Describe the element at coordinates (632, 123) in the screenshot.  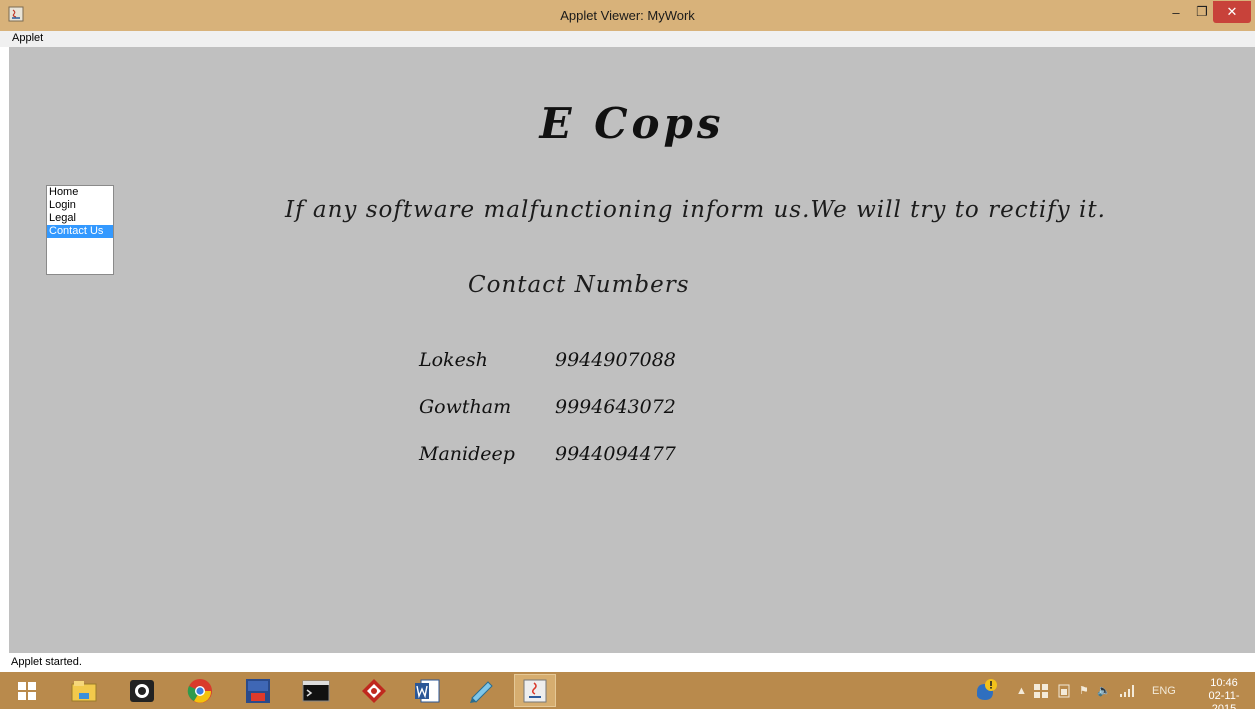
I see `page-title: E Cops` at that location.